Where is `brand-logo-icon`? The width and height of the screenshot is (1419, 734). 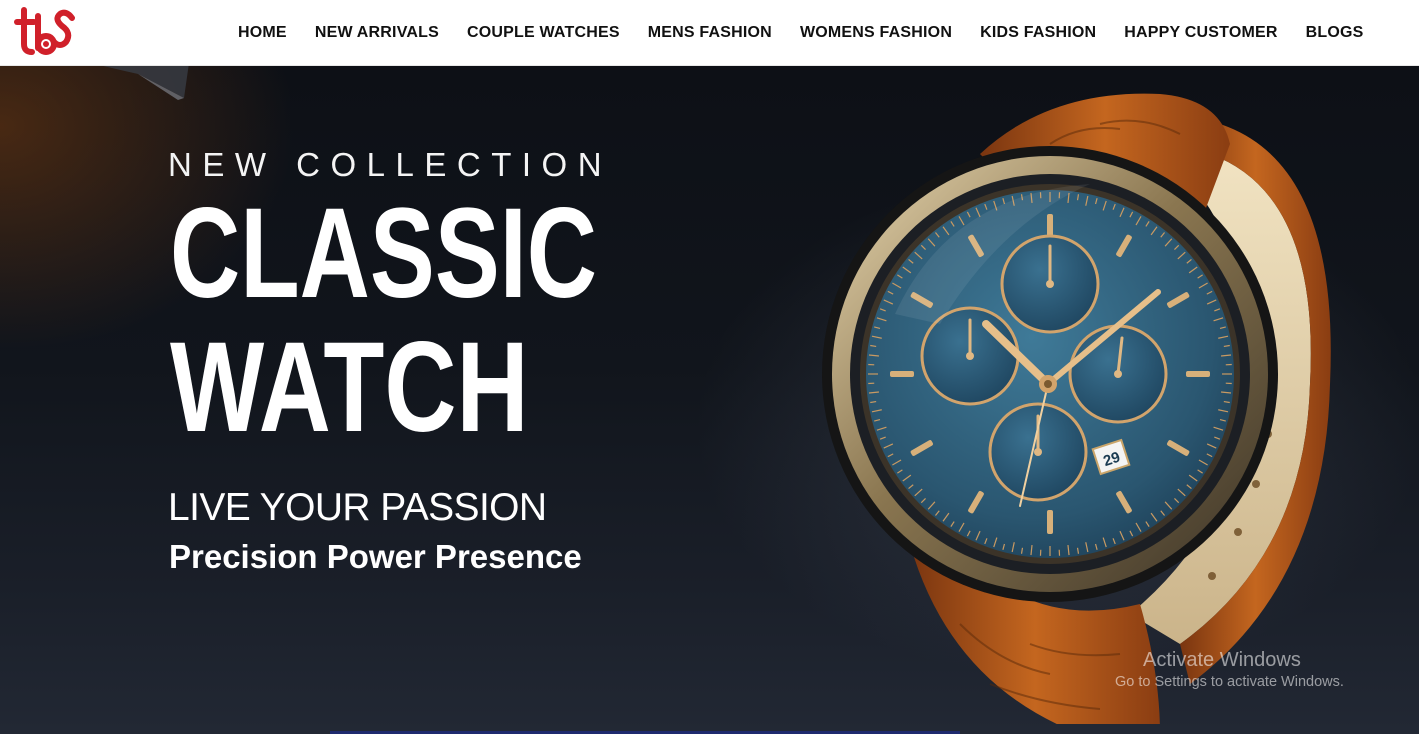 brand-logo-icon is located at coordinates (46, 33).